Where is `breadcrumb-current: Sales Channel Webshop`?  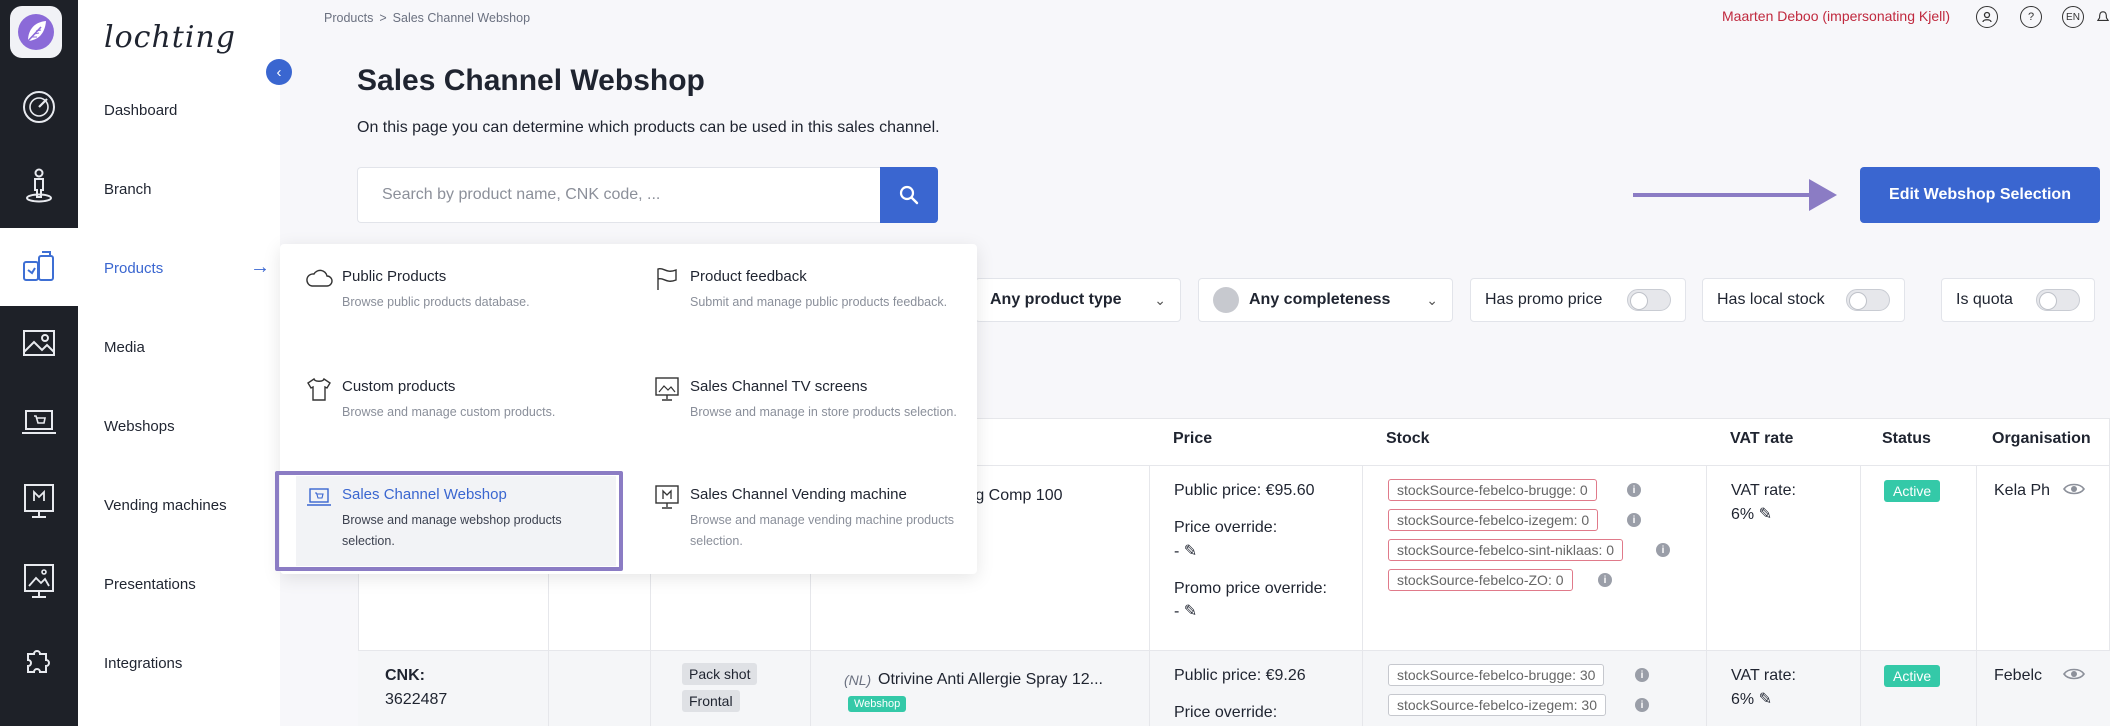
breadcrumb-current: Sales Channel Webshop is located at coordinates (461, 18).